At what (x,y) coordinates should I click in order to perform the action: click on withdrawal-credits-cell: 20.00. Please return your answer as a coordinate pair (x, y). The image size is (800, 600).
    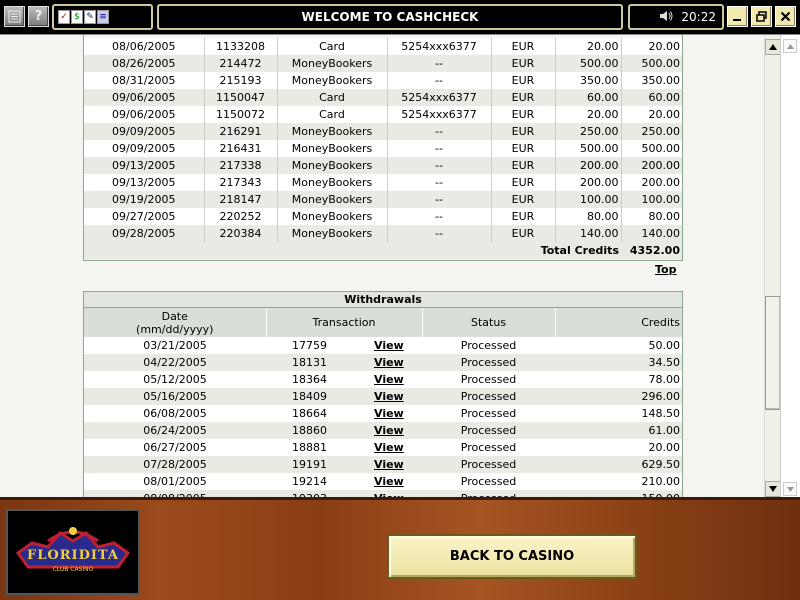
    Looking at the image, I should click on (618, 447).